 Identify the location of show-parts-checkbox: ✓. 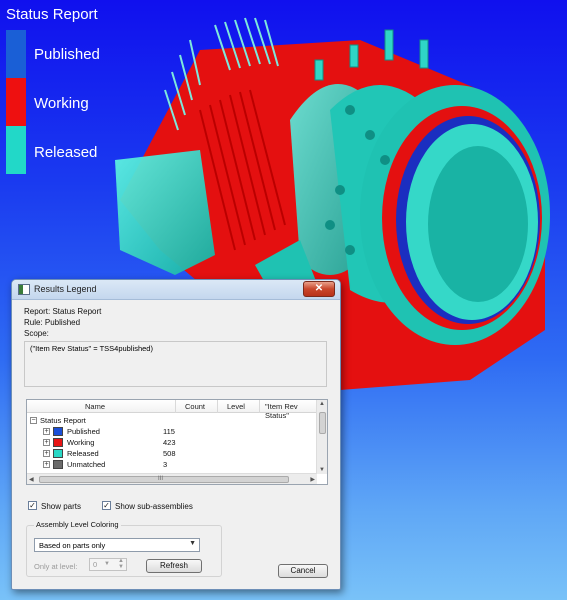
(32, 505).